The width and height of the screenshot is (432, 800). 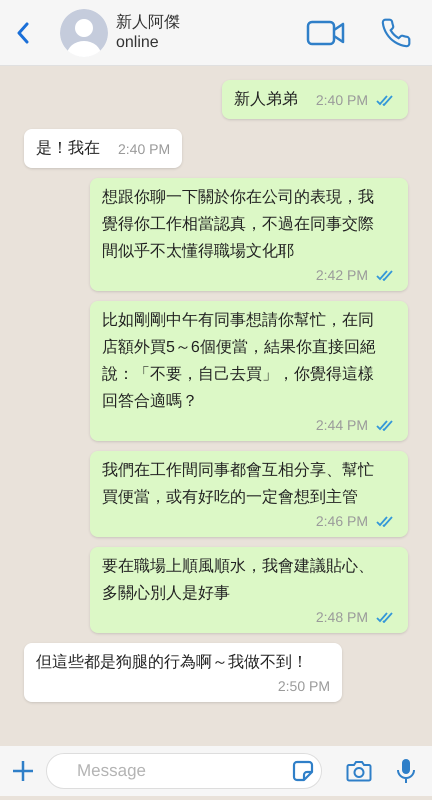 What do you see at coordinates (342, 617) in the screenshot?
I see `message-time: 2:48 PM` at bounding box center [342, 617].